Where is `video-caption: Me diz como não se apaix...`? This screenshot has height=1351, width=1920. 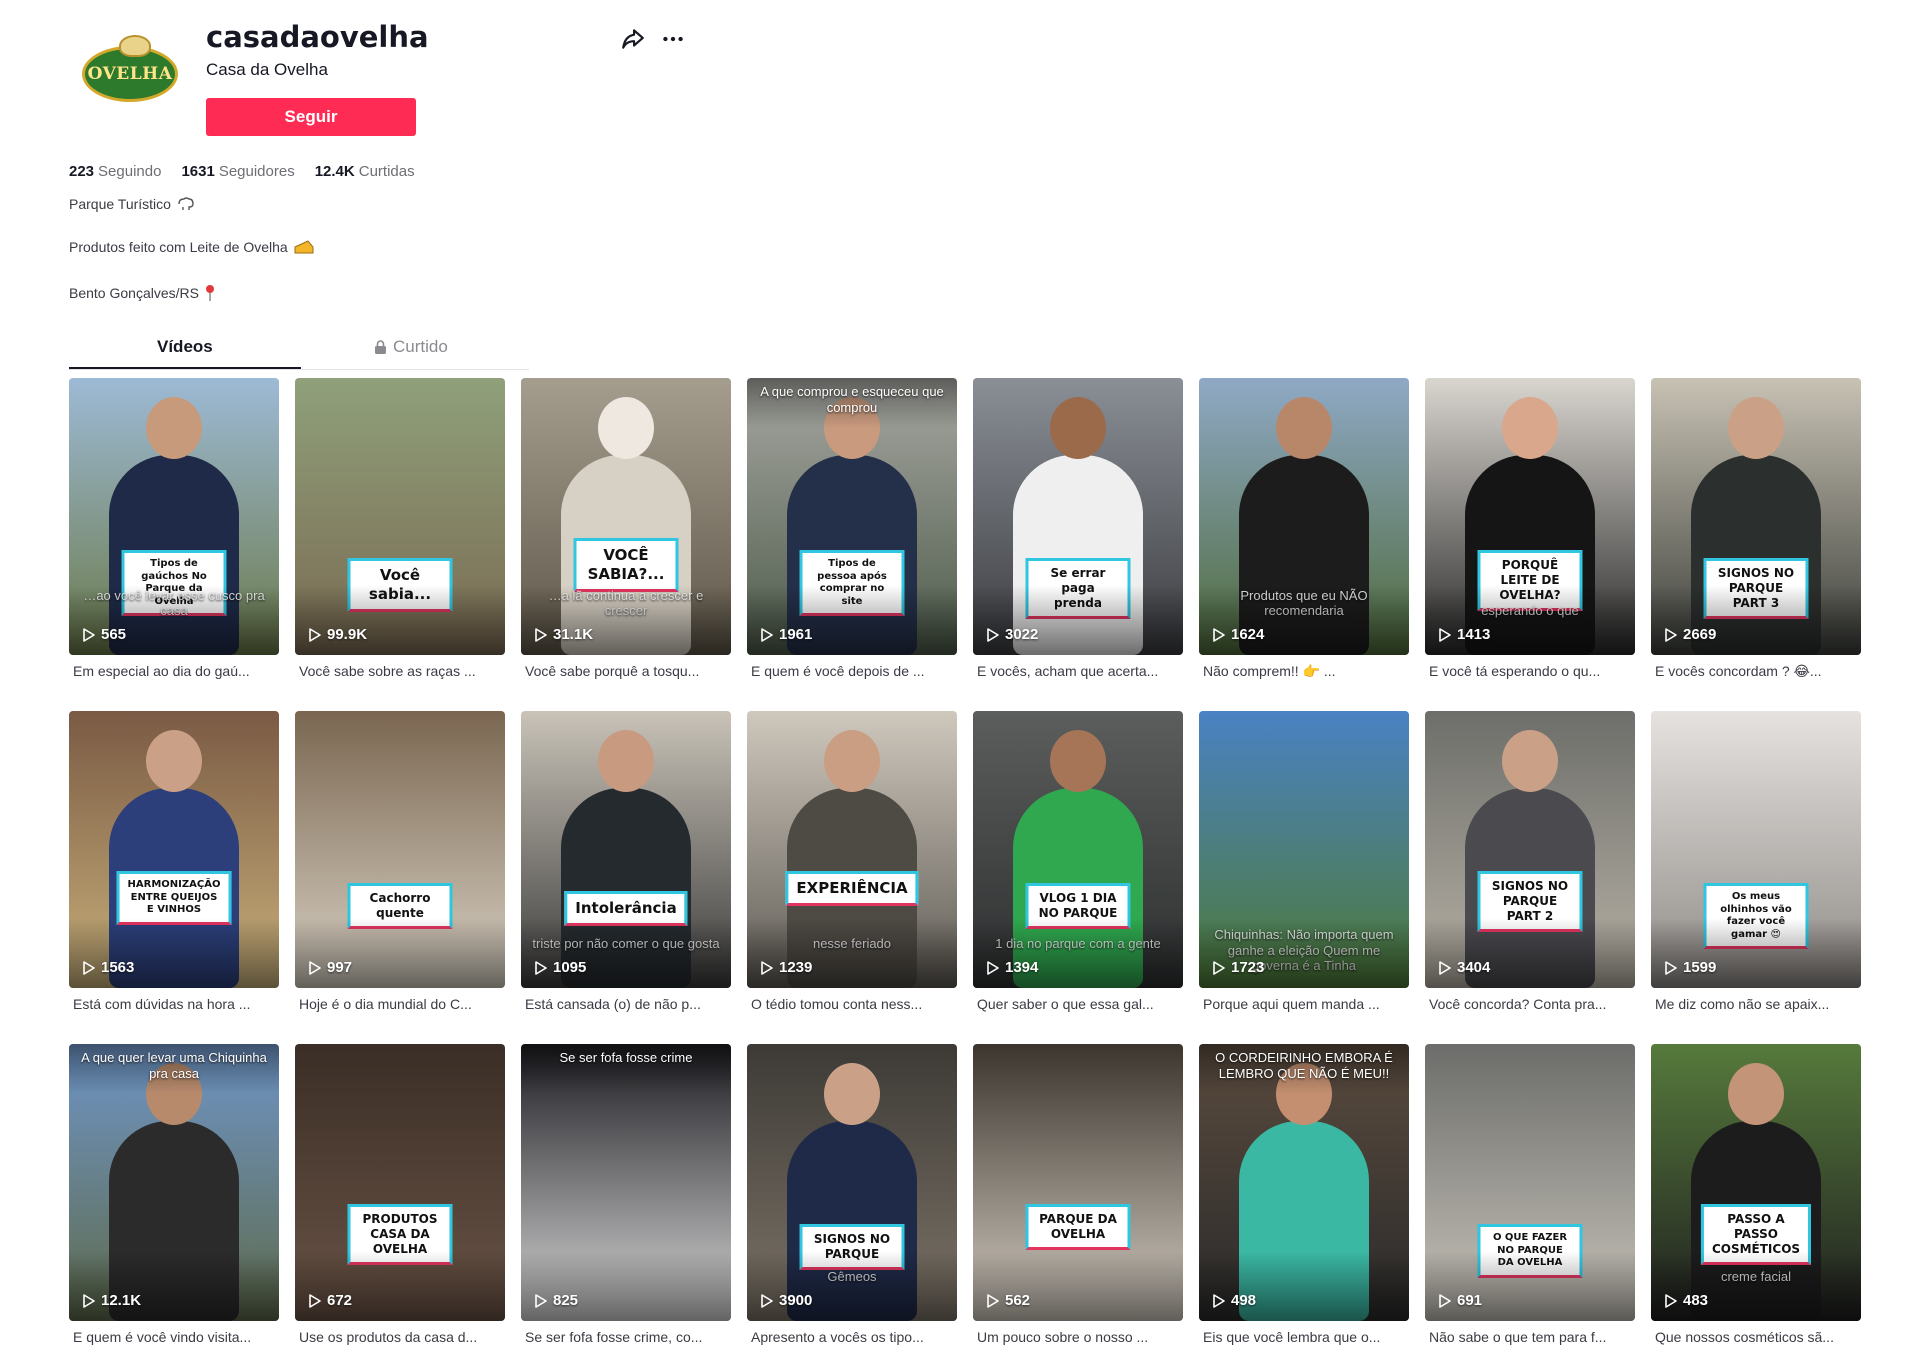 video-caption: Me diz como não se apaix... is located at coordinates (1756, 1004).